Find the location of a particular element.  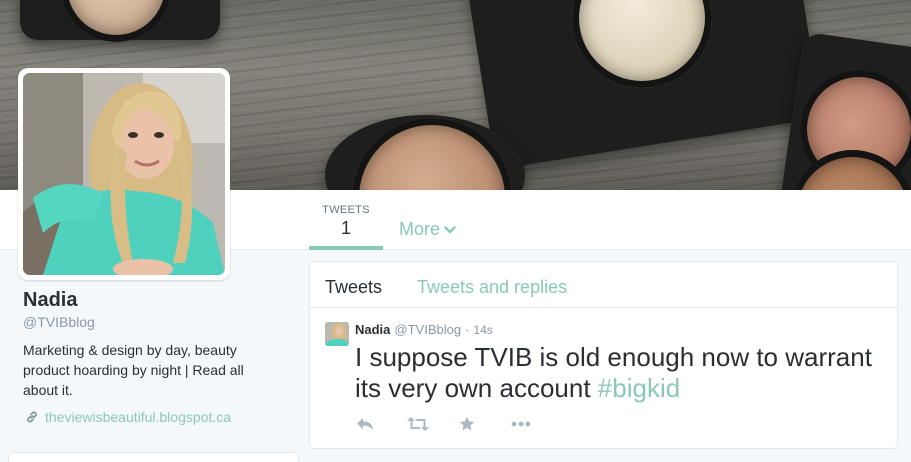

favorite-icon is located at coordinates (467, 423).